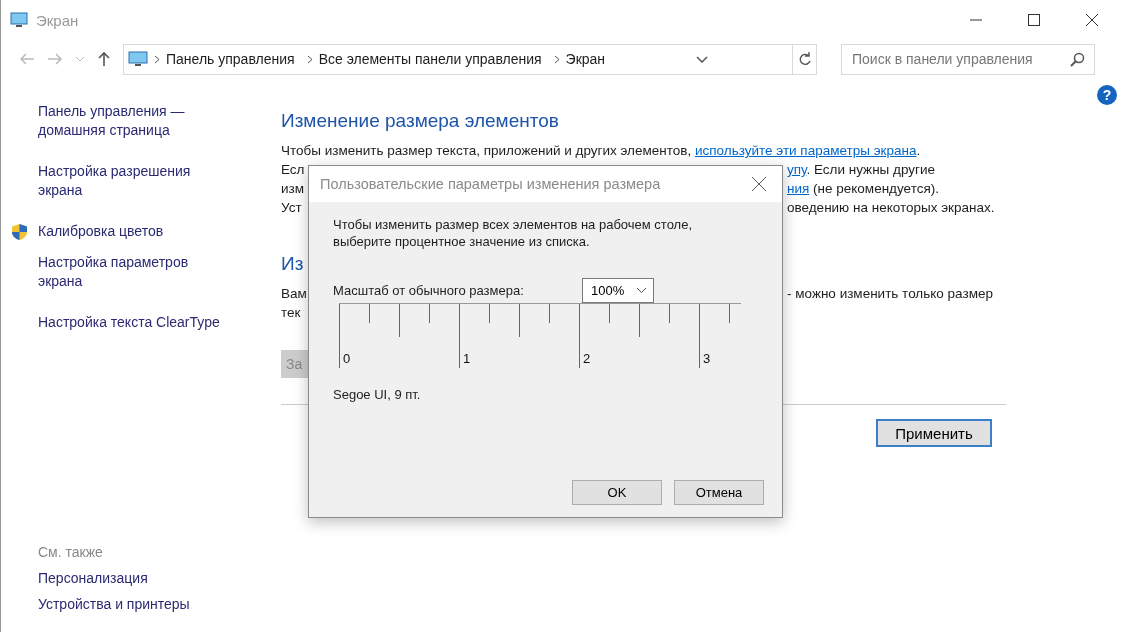 The width and height of the screenshot is (1121, 632). I want to click on ruler-label: 0, so click(347, 358).